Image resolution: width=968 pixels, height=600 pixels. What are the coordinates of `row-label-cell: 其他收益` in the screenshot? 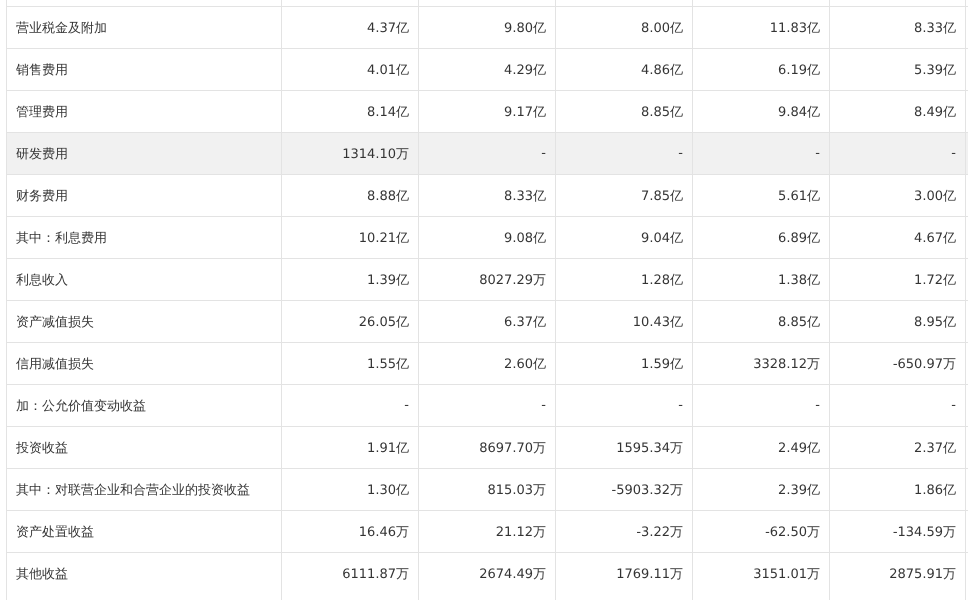 It's located at (143, 573).